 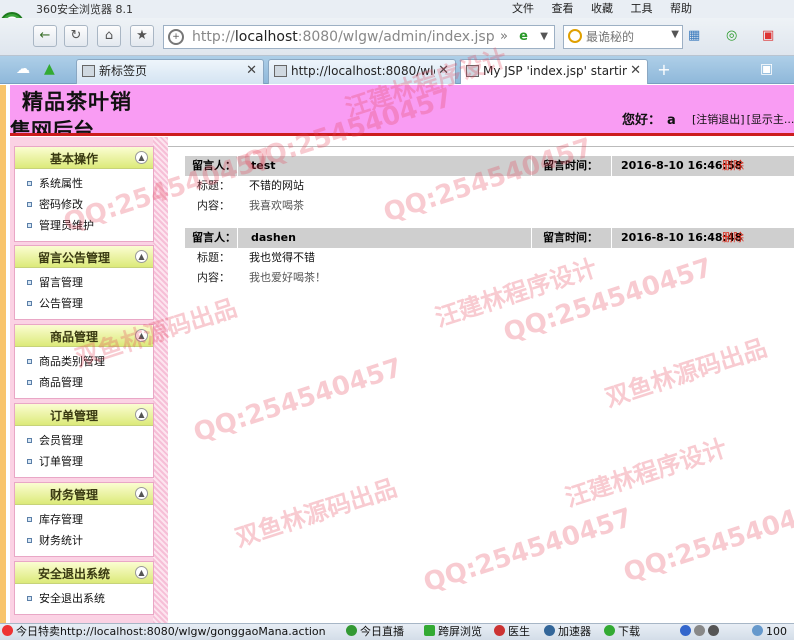 I want to click on ie-engine-icon: e, so click(x=523, y=36).